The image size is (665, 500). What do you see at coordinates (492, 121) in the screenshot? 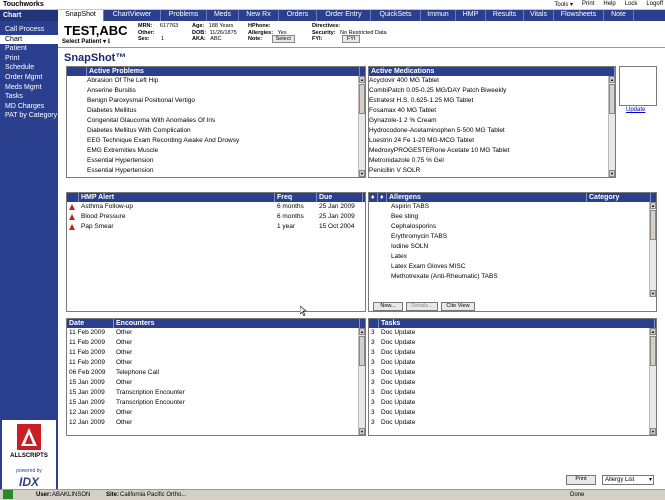
I see `list-item: Gynazole-1 2 % Cream` at bounding box center [492, 121].